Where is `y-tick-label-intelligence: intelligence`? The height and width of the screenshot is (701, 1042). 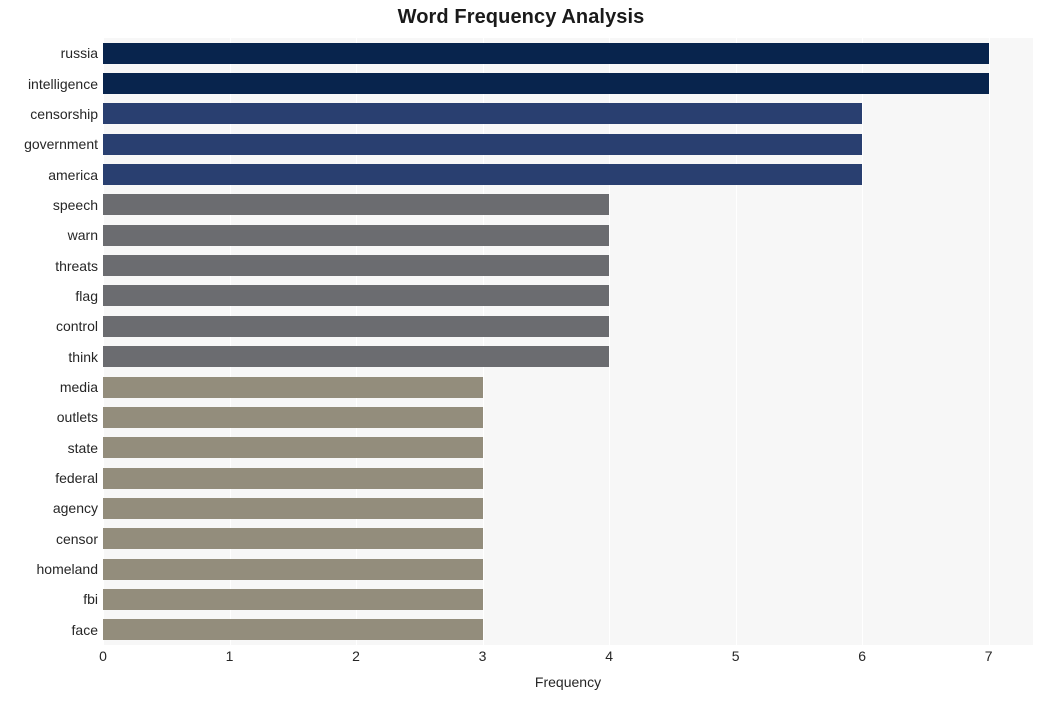
y-tick-label-intelligence: intelligence is located at coordinates (62, 83).